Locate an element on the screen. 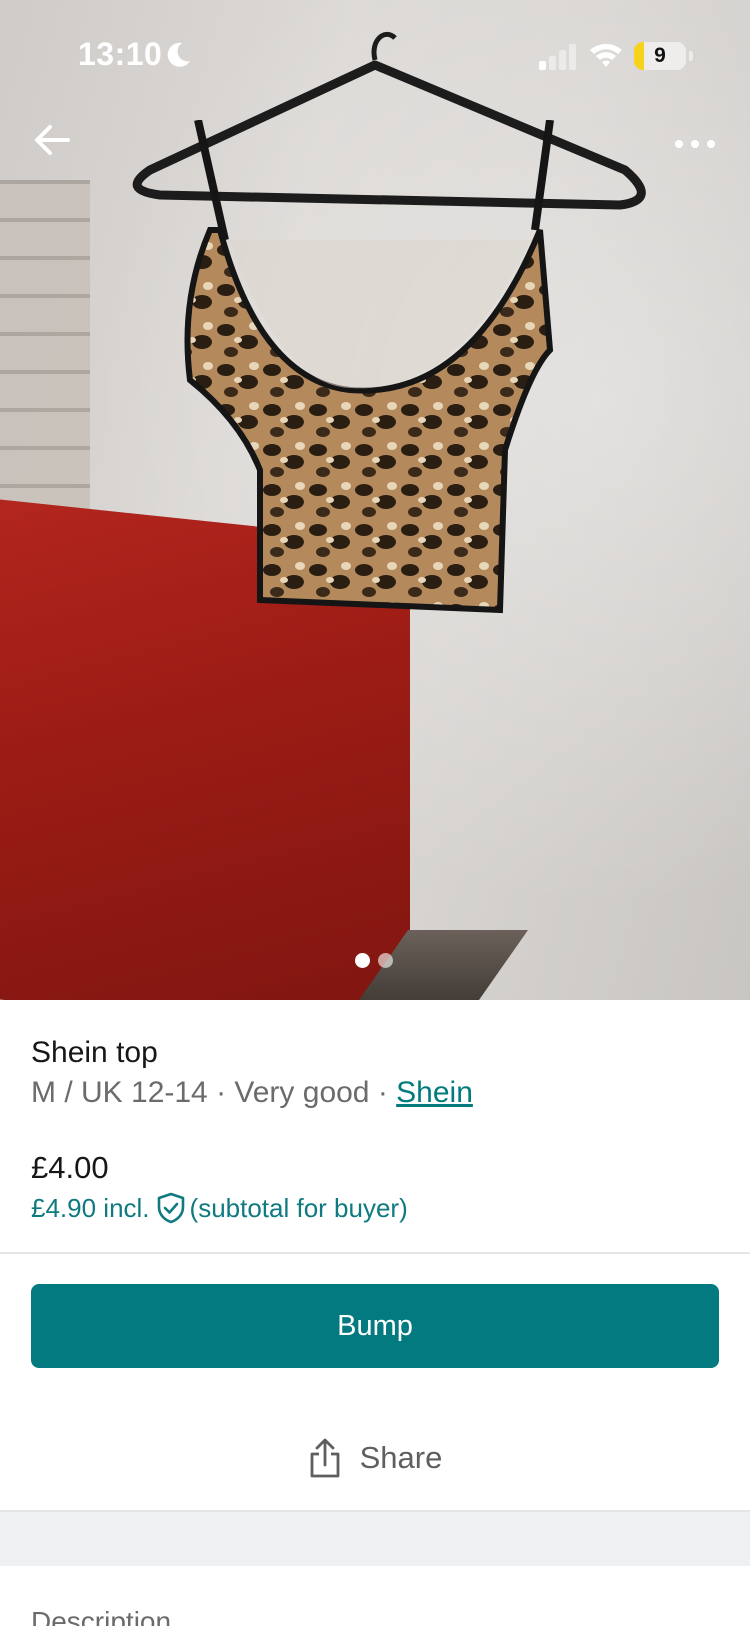  description-heading: Description is located at coordinates (101, 1616).